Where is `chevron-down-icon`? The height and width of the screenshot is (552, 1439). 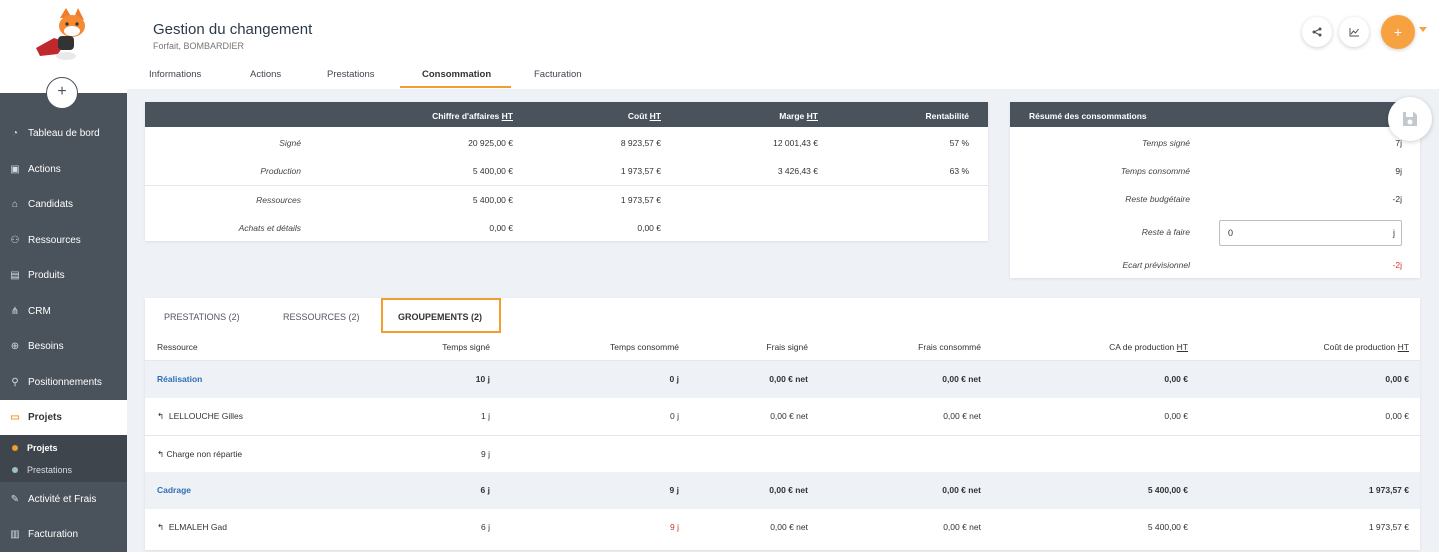
chevron-down-icon is located at coordinates (1423, 29).